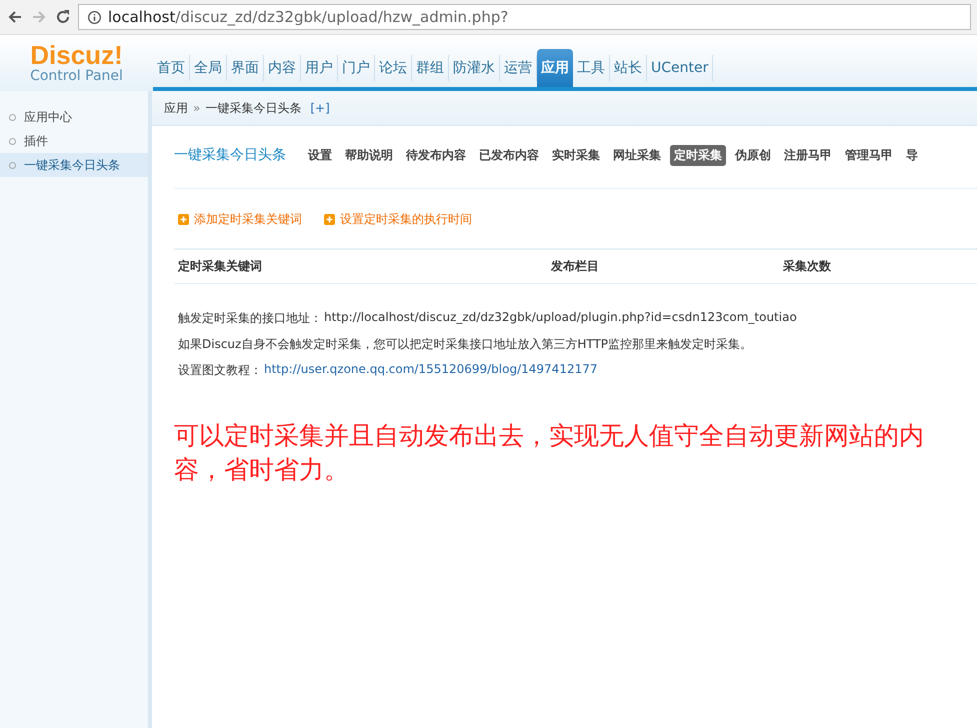 Image resolution: width=977 pixels, height=728 pixels. I want to click on nav-tab: 首页, so click(171, 68).